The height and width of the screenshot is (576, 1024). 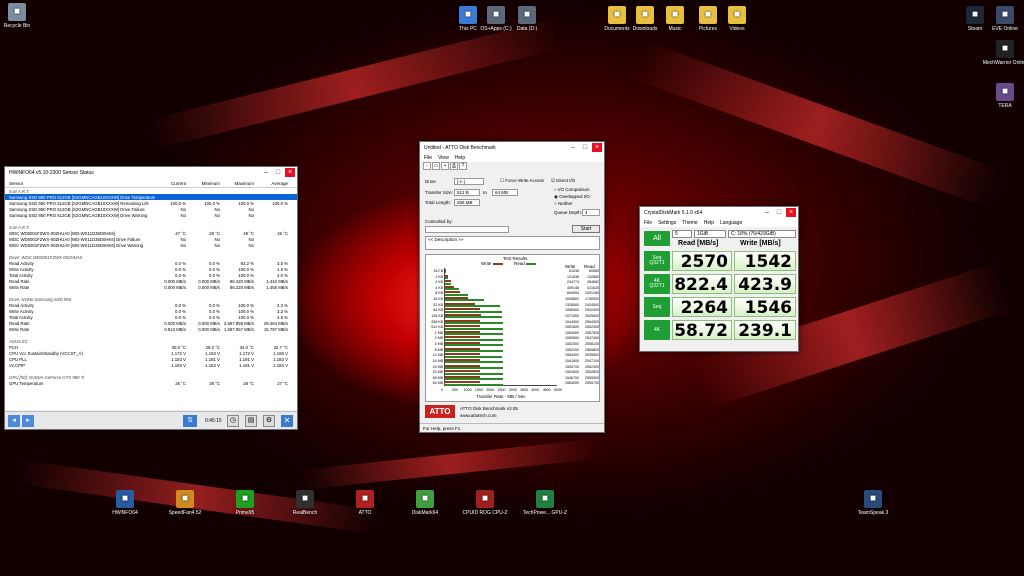 I want to click on desktop-icon-tera: ■ TERA, so click(x=1002, y=96).